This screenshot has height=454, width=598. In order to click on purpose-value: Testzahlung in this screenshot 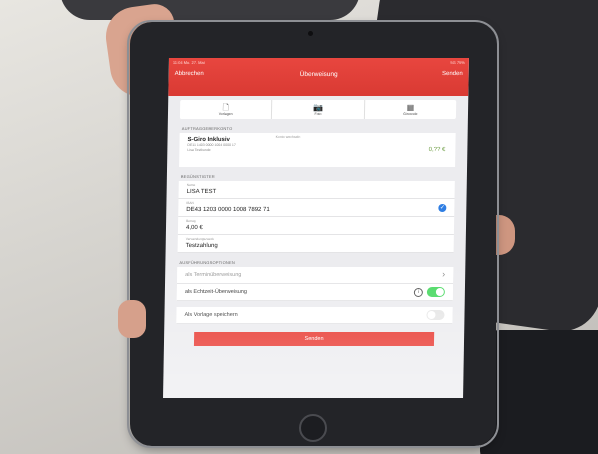, I will do `click(201, 246)`.